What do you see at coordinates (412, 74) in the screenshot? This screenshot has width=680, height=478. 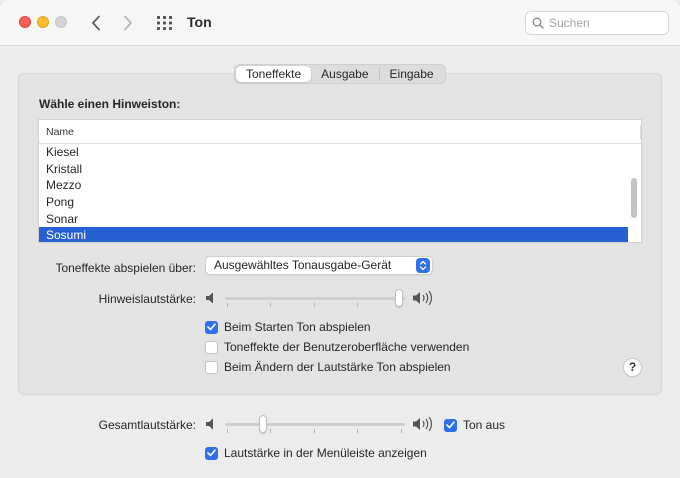 I see `tab-eingabe: Eingabe` at bounding box center [412, 74].